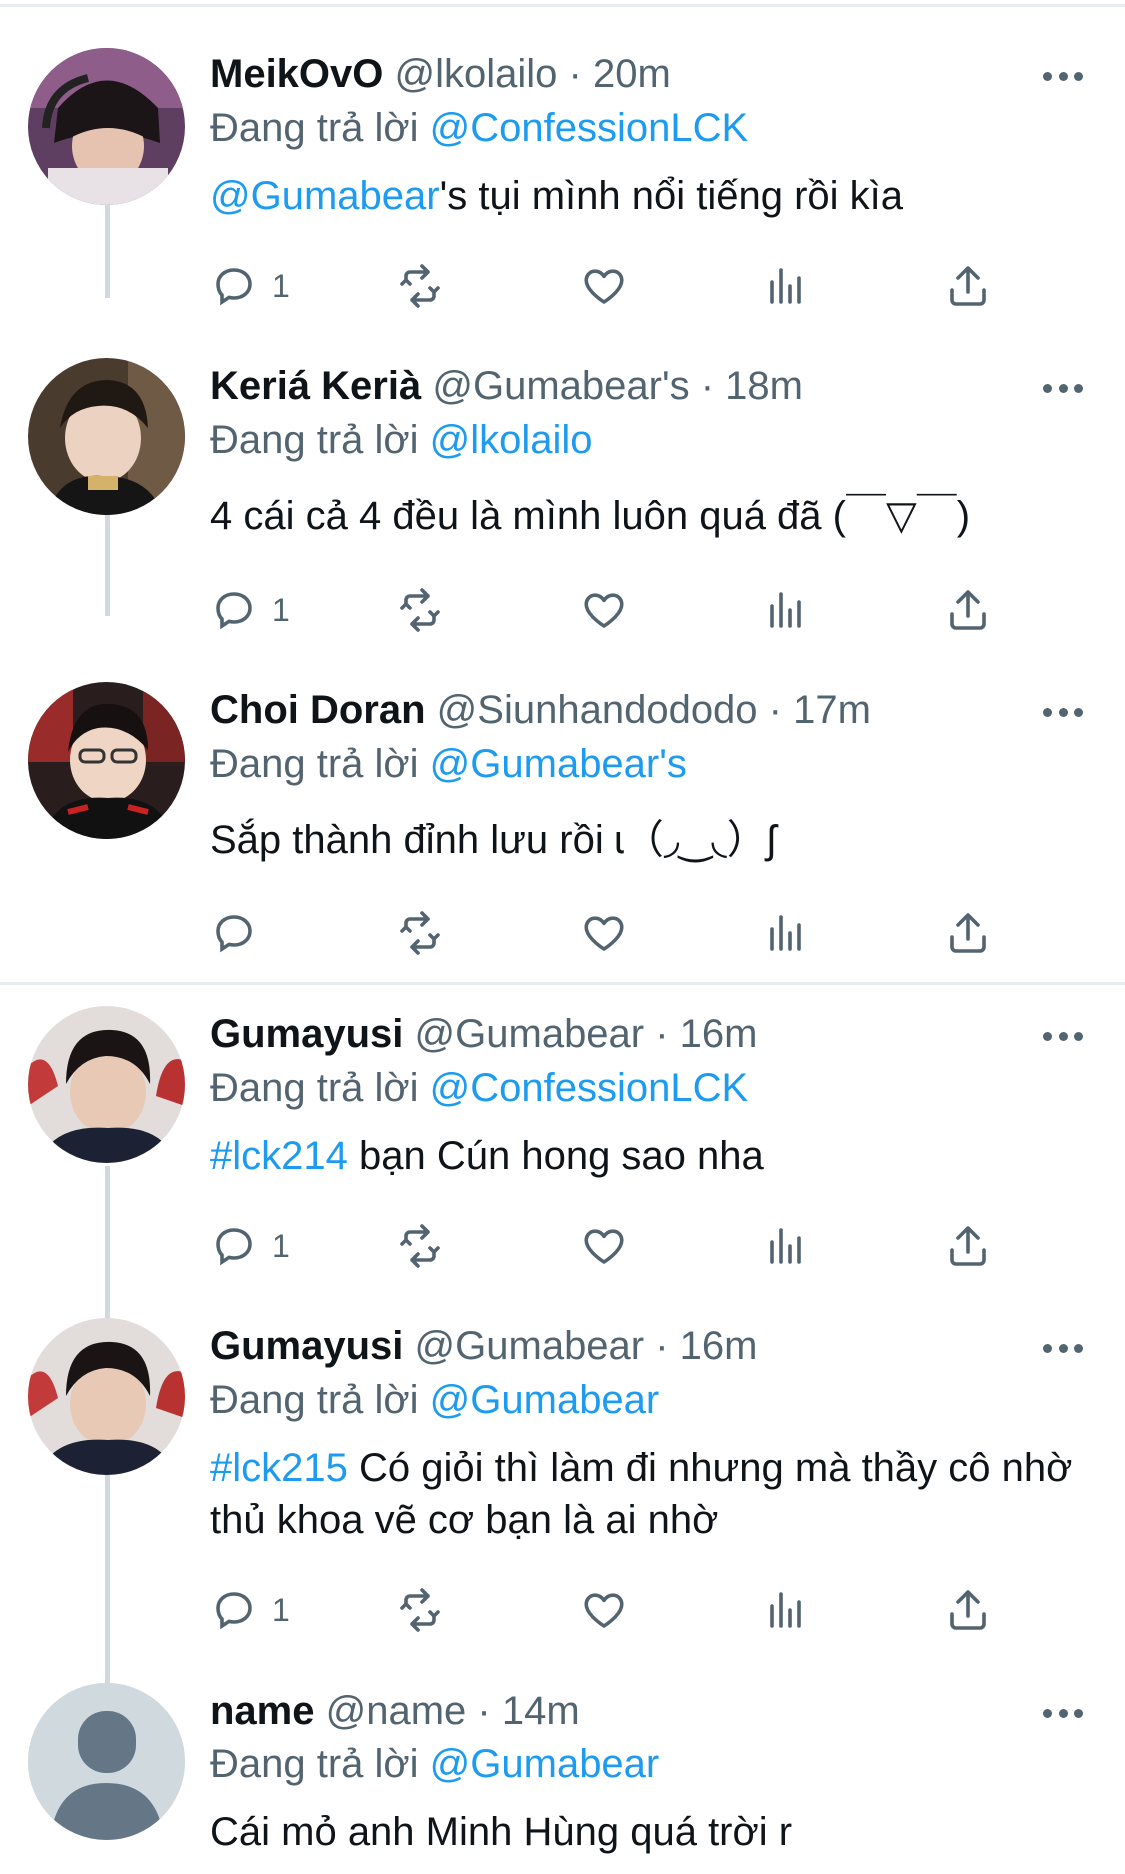  Describe the element at coordinates (325, 196) in the screenshot. I see `mention-link: @Gumabear` at that location.